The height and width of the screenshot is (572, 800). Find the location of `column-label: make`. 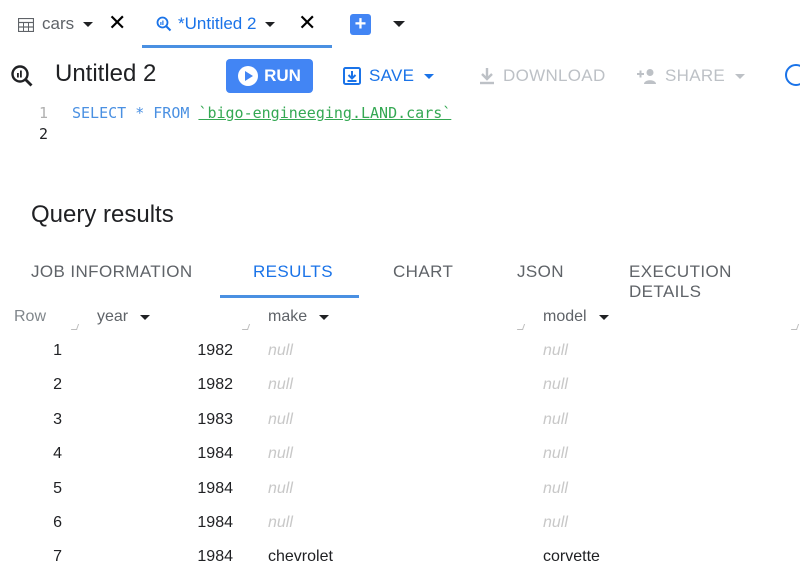

column-label: make is located at coordinates (288, 316).